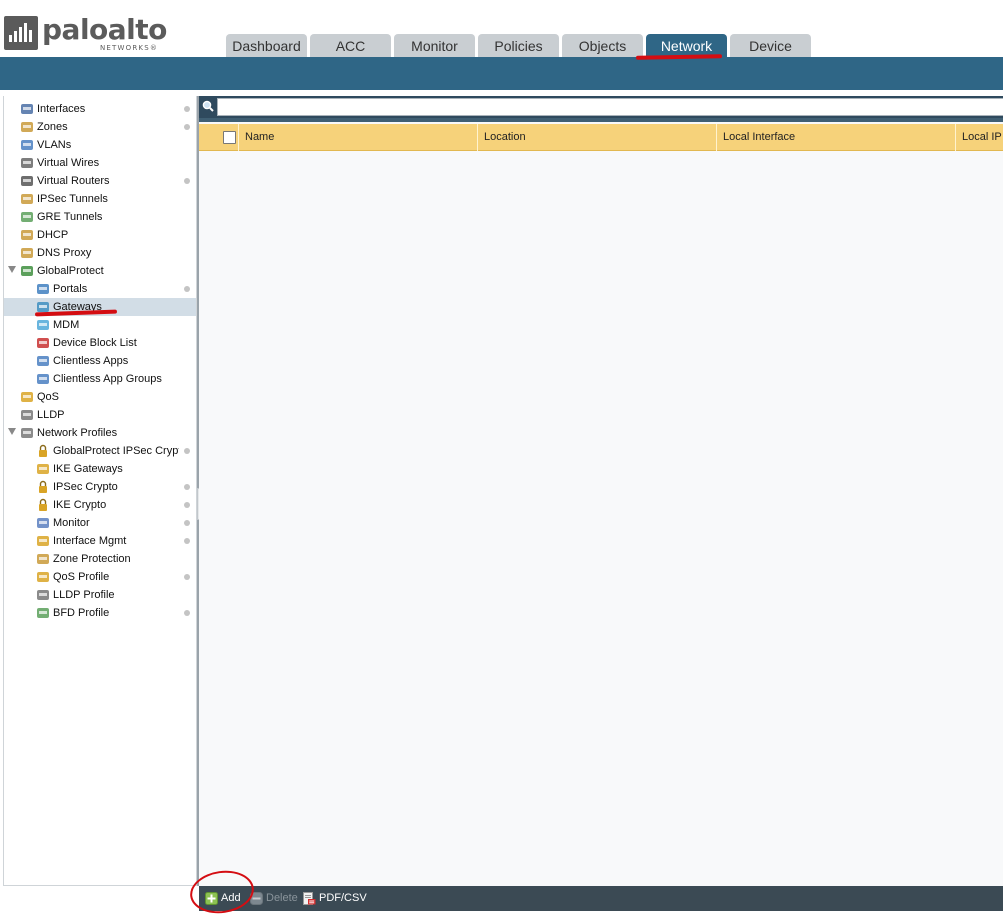 The height and width of the screenshot is (918, 1003). I want to click on tab-acc: ACC, so click(350, 45).